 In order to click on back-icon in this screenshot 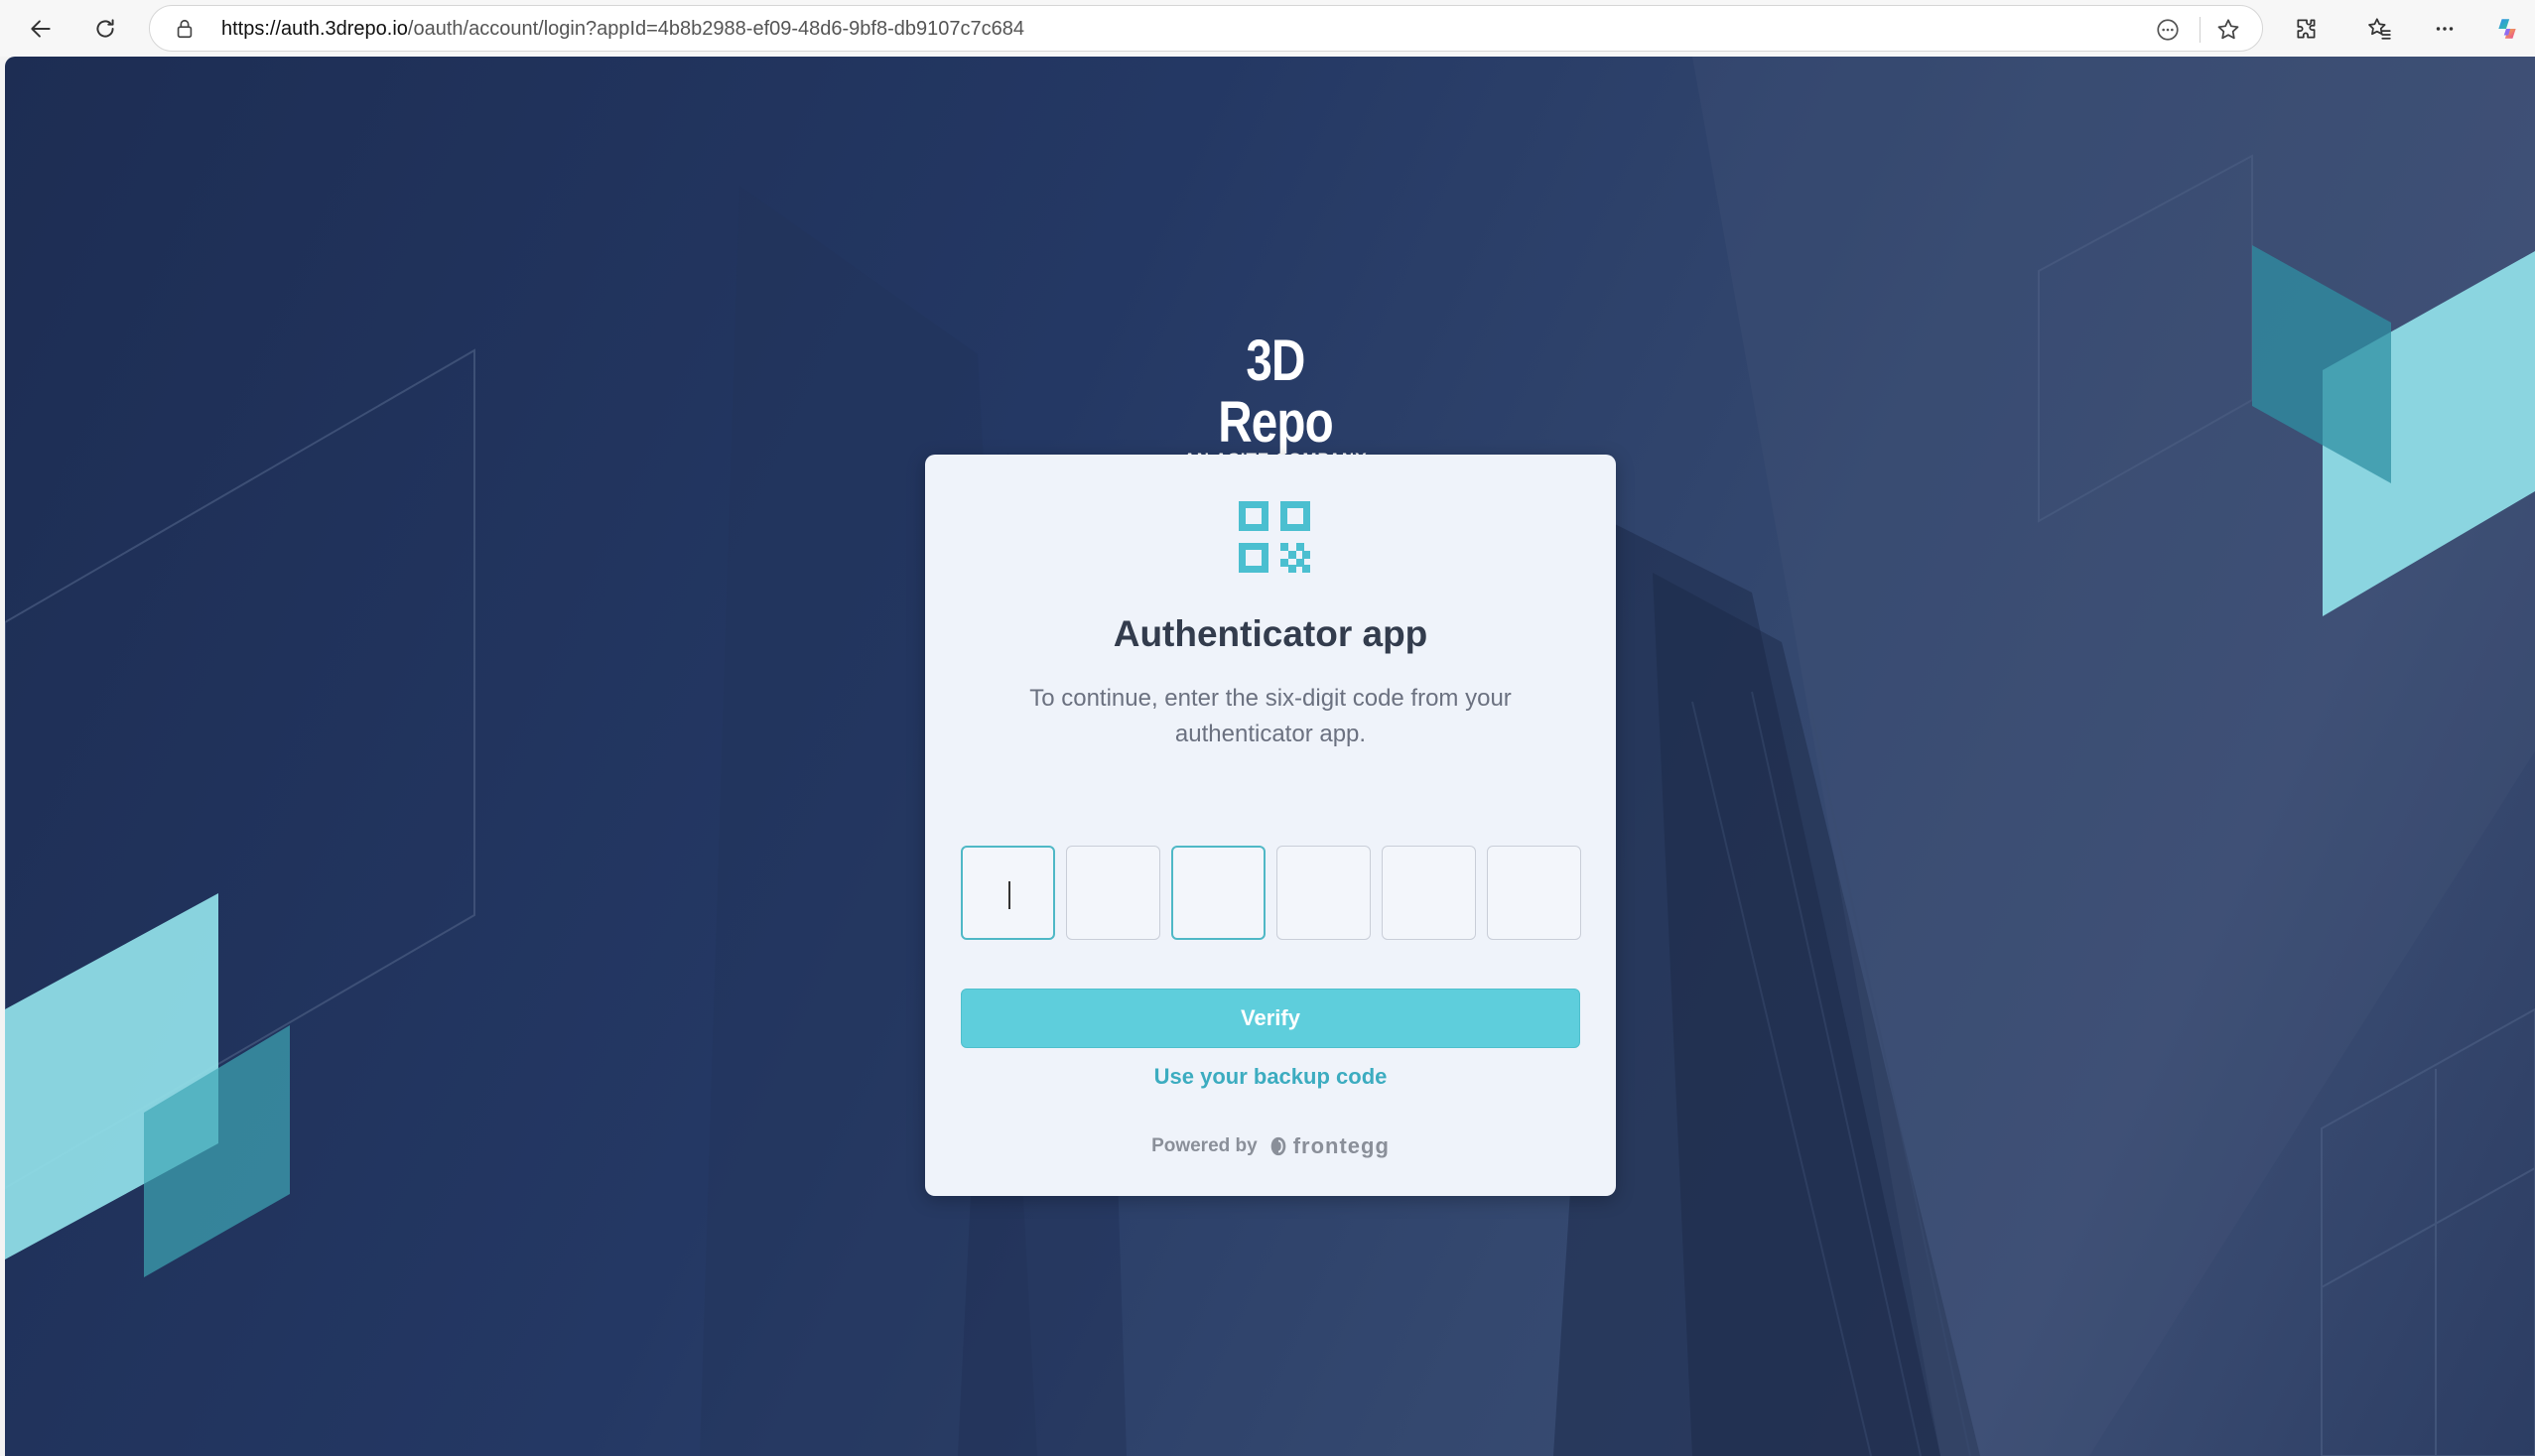, I will do `click(41, 29)`.